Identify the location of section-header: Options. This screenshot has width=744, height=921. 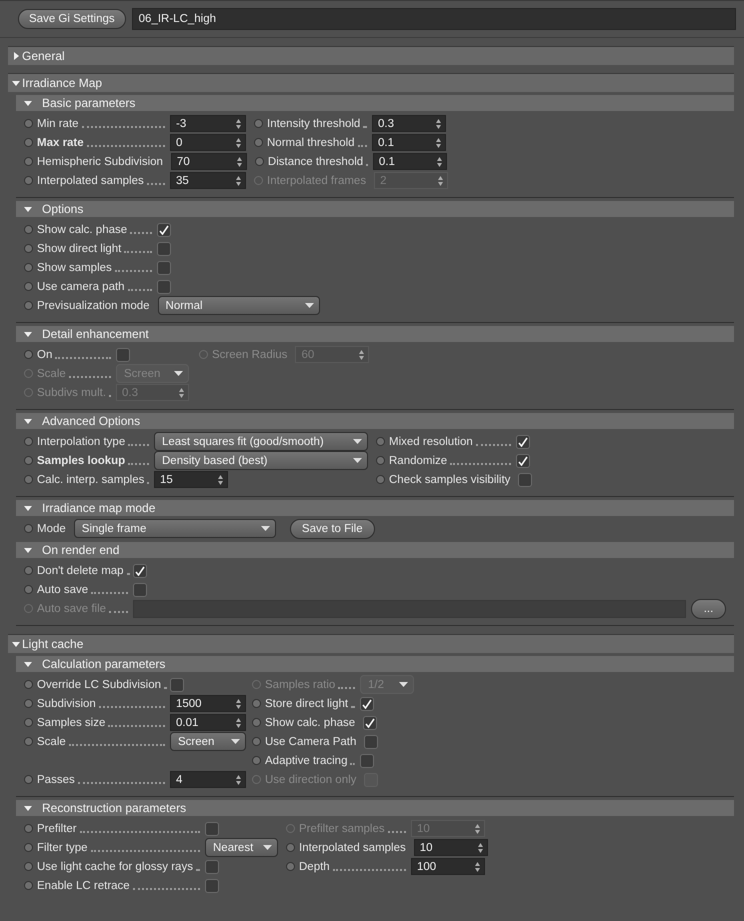
(375, 209).